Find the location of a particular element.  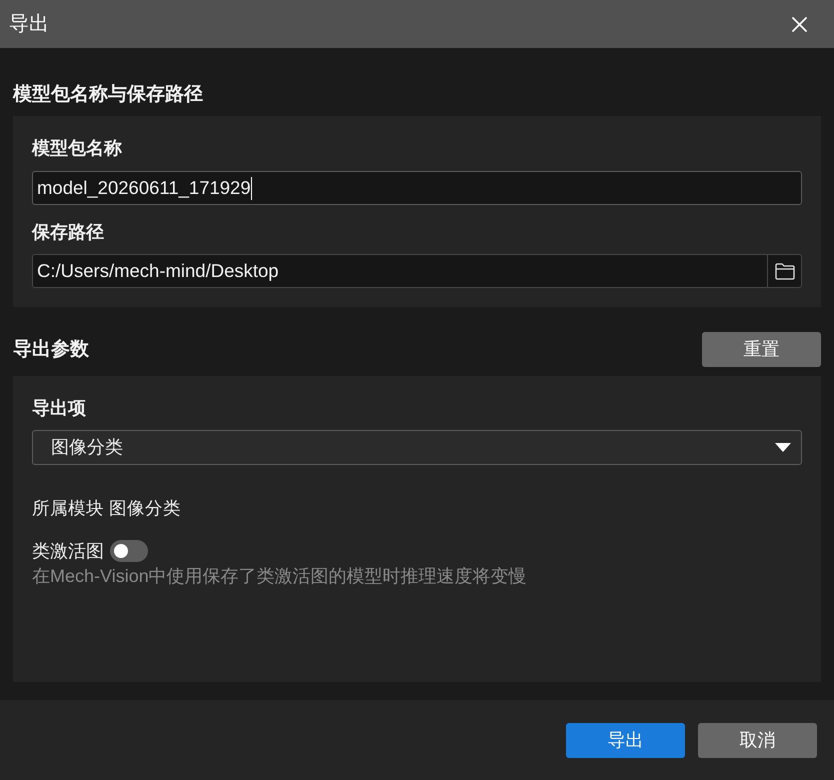

export-item-dropdown: 图像分类 is located at coordinates (417, 447).